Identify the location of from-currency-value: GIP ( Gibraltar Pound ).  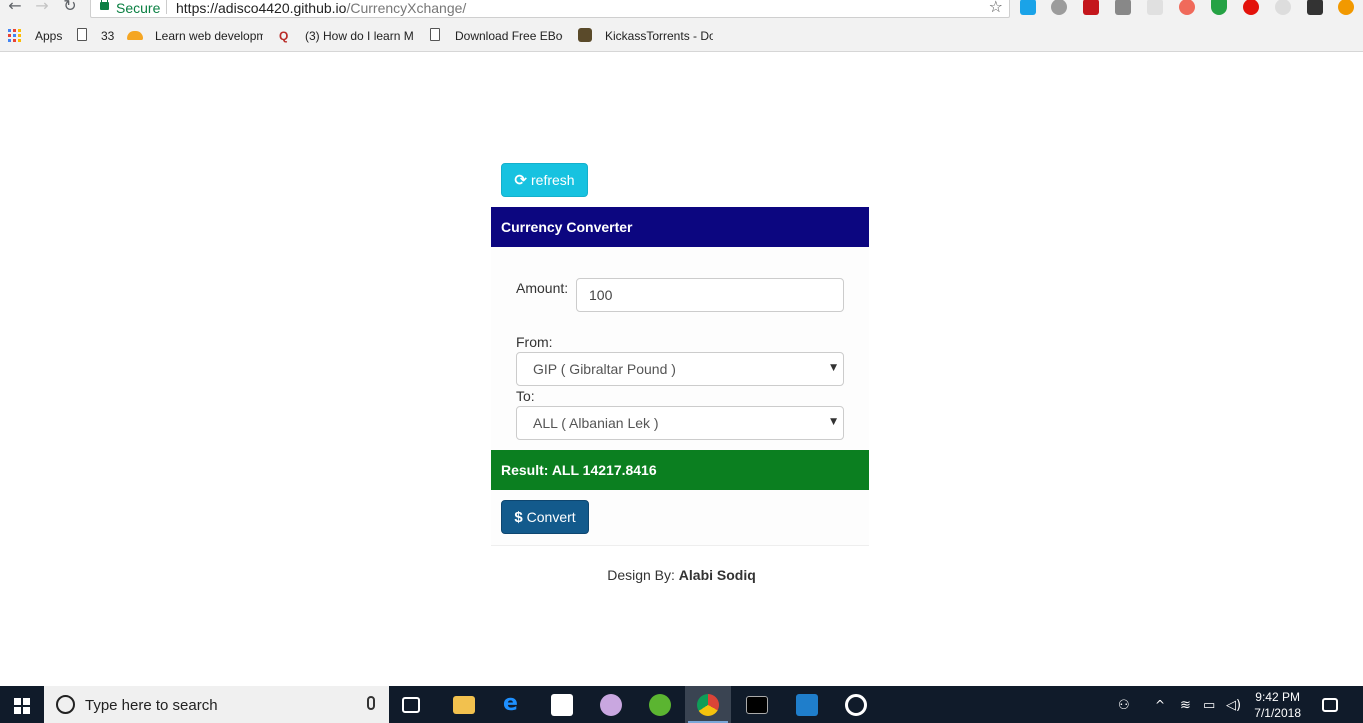
(604, 369).